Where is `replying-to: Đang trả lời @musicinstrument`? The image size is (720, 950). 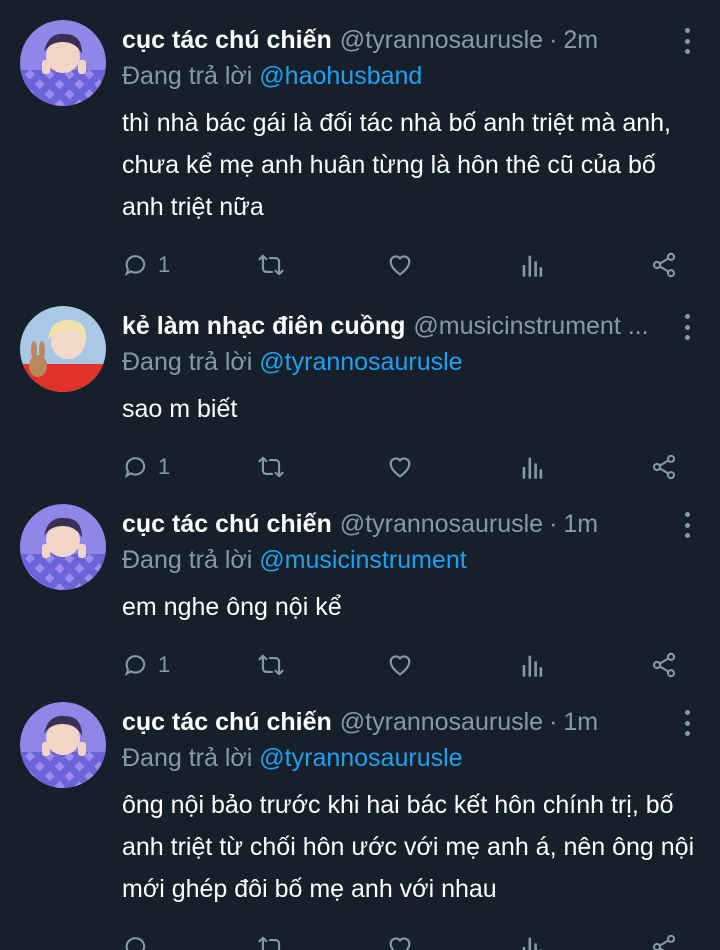 replying-to: Đang trả lời @musicinstrument is located at coordinates (410, 560).